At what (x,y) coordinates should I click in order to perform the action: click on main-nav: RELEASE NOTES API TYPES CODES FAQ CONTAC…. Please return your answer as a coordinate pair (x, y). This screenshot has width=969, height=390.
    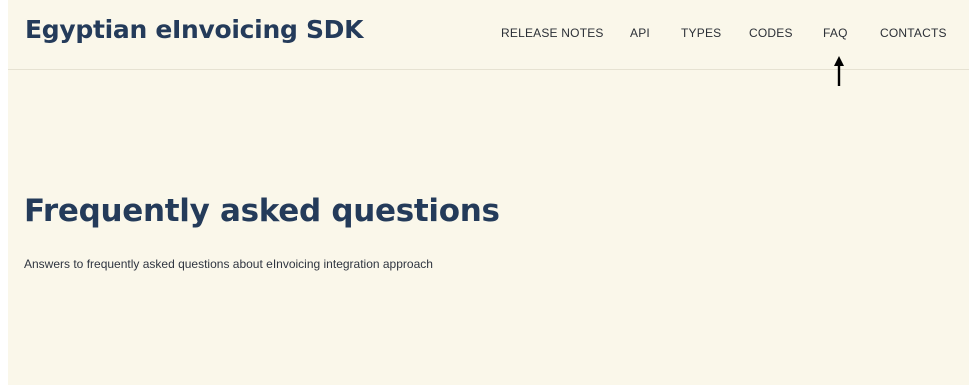
    Looking at the image, I should click on (488, 34).